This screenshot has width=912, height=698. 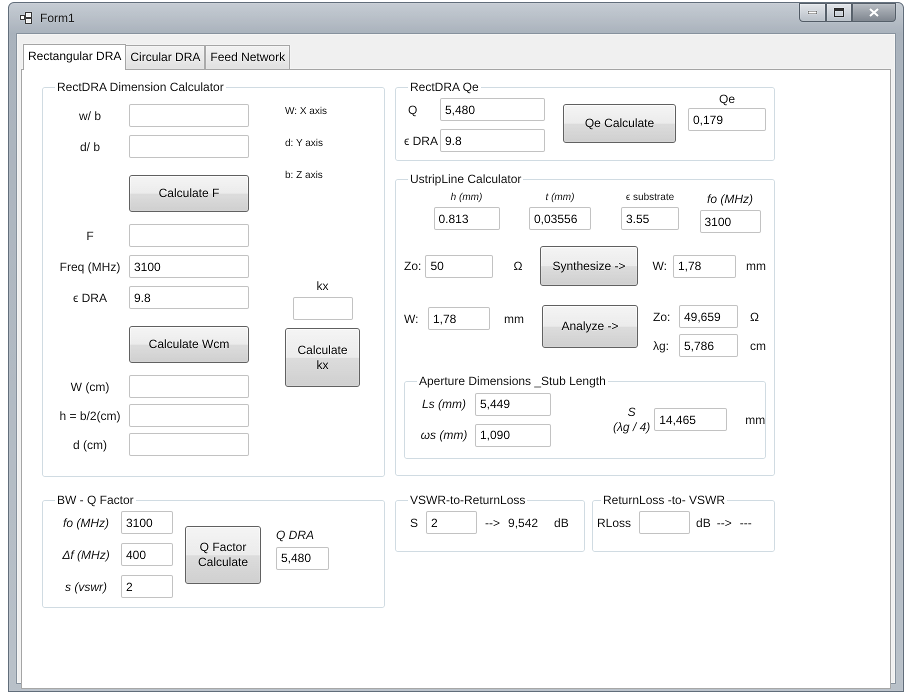 What do you see at coordinates (412, 110) in the screenshot?
I see `field-label: Q` at bounding box center [412, 110].